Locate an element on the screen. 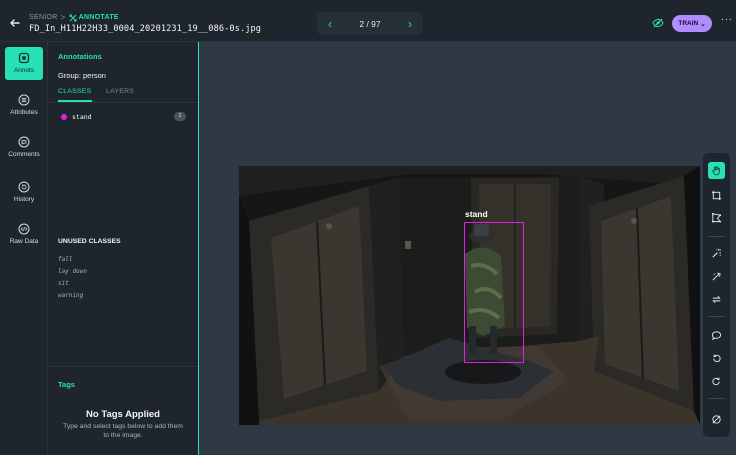 This screenshot has height=455, width=736. tool-bar is located at coordinates (716, 295).